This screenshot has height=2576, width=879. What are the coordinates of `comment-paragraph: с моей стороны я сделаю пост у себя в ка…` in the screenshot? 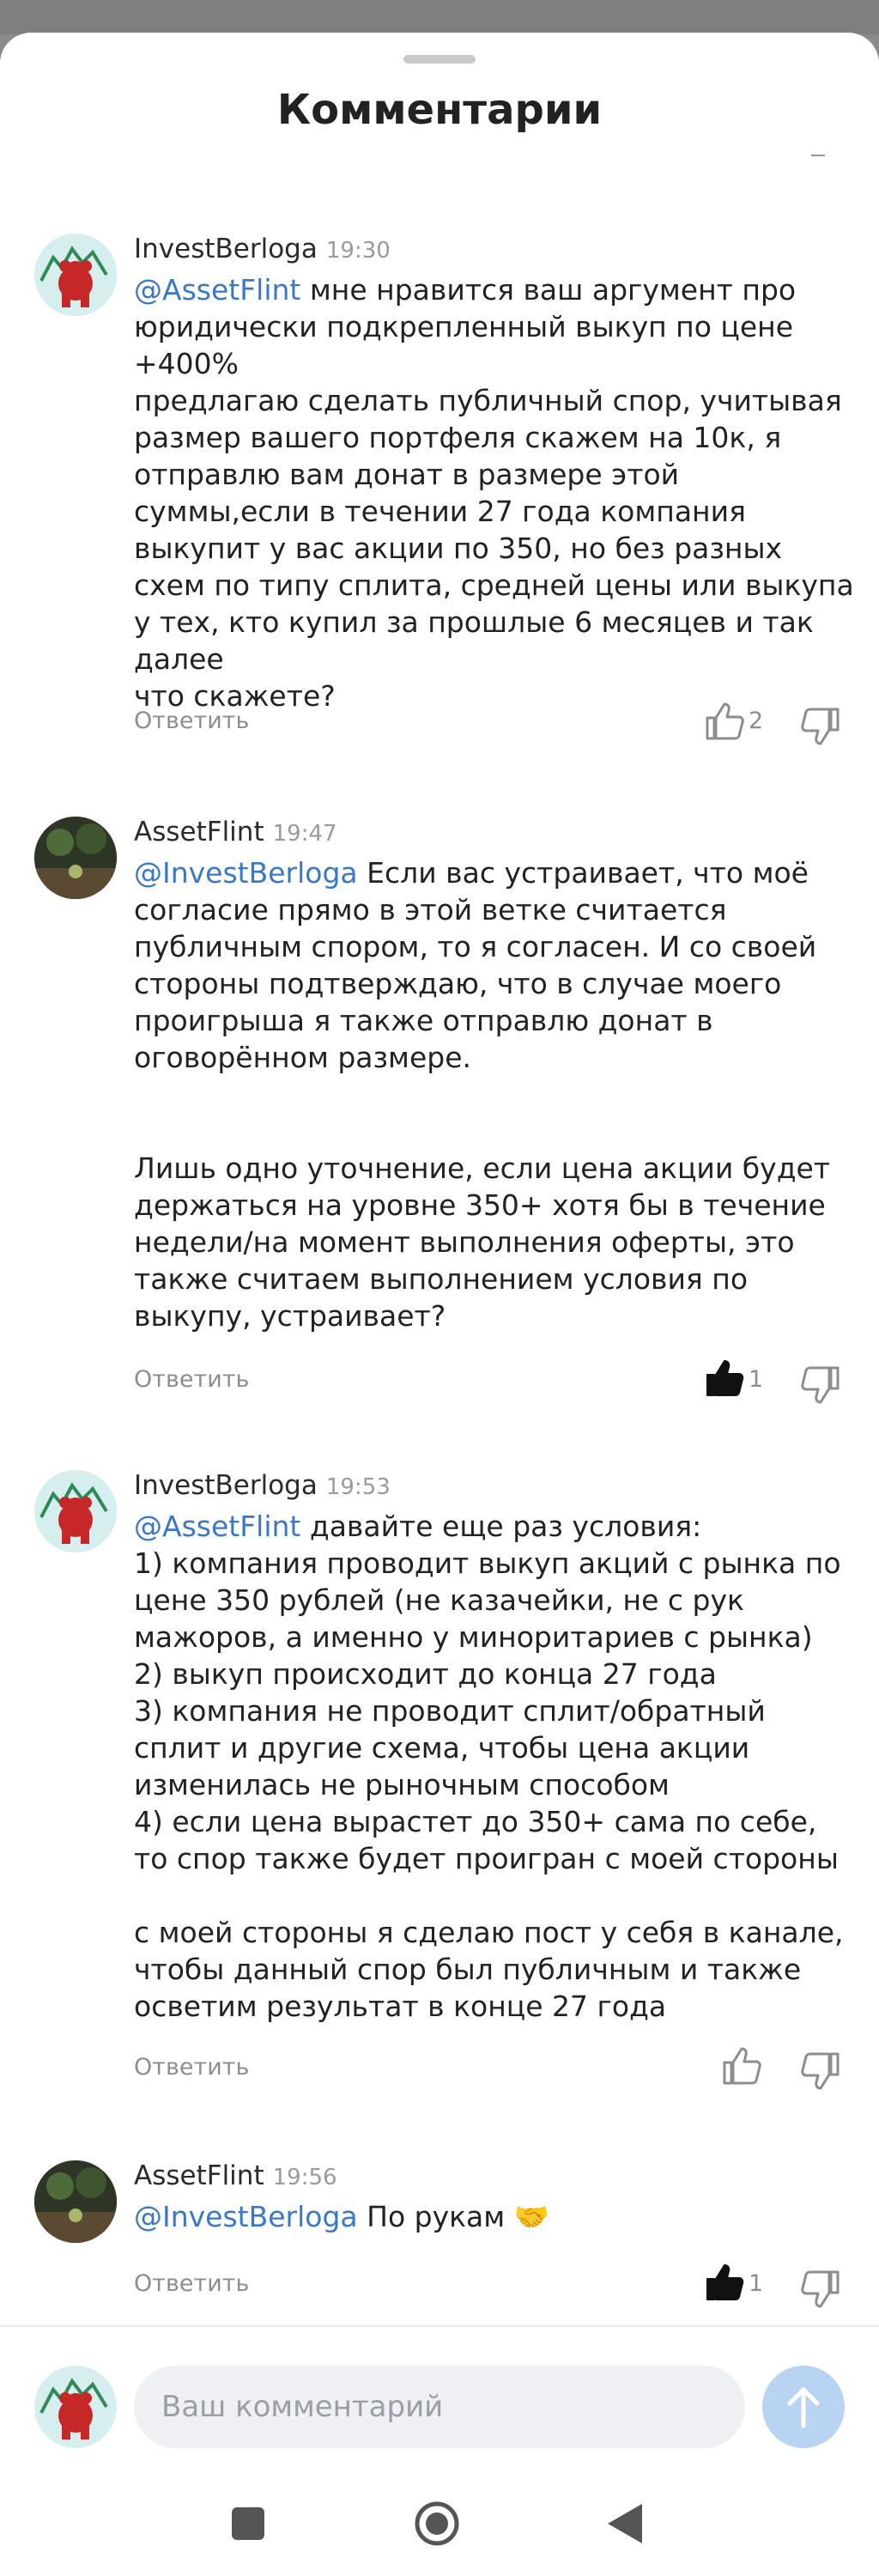 It's located at (489, 1969).